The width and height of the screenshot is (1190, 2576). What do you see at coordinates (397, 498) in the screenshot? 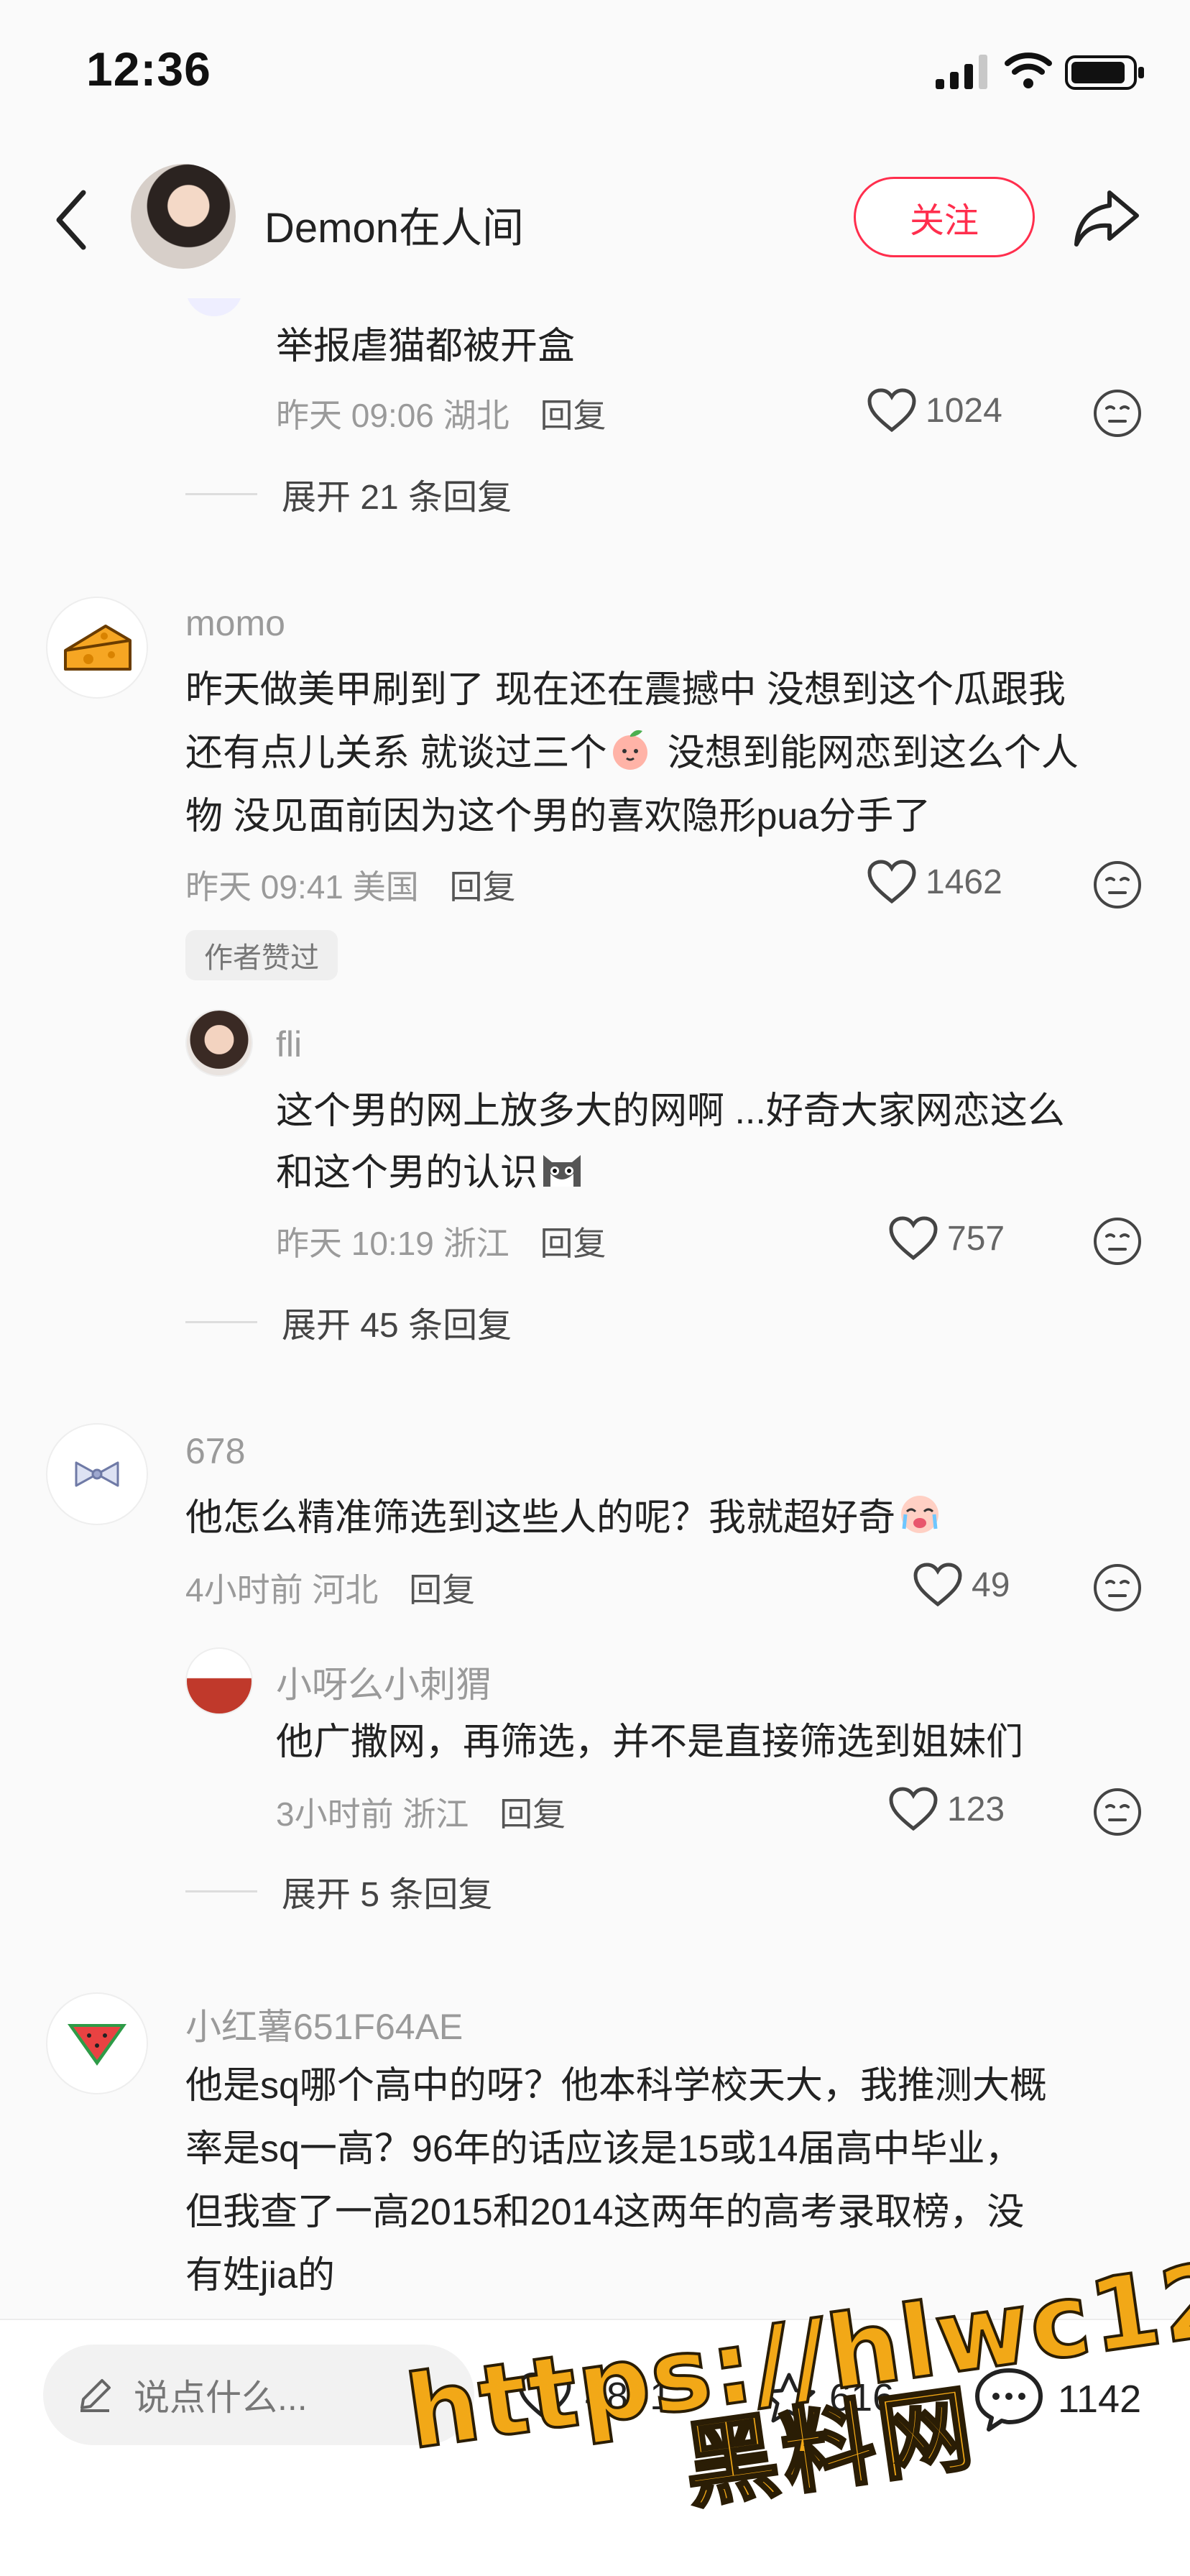
I see `expand-replies-label: 展开 21 条回复` at bounding box center [397, 498].